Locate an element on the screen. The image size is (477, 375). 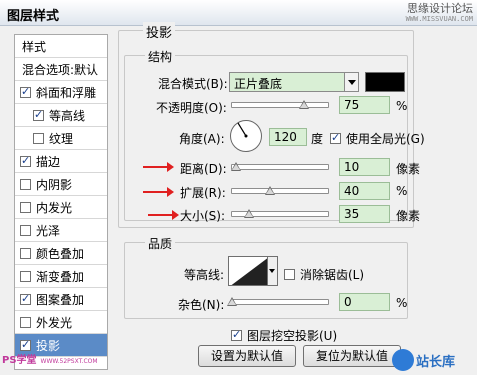
sidebar-item-label: 样式 is located at coordinates (34, 46).